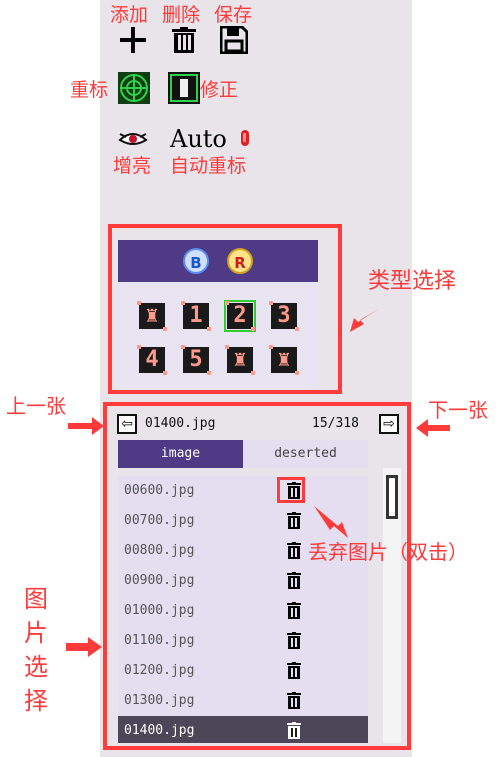 The height and width of the screenshot is (757, 500). What do you see at coordinates (196, 360) in the screenshot?
I see `type-tile-5: 5` at bounding box center [196, 360].